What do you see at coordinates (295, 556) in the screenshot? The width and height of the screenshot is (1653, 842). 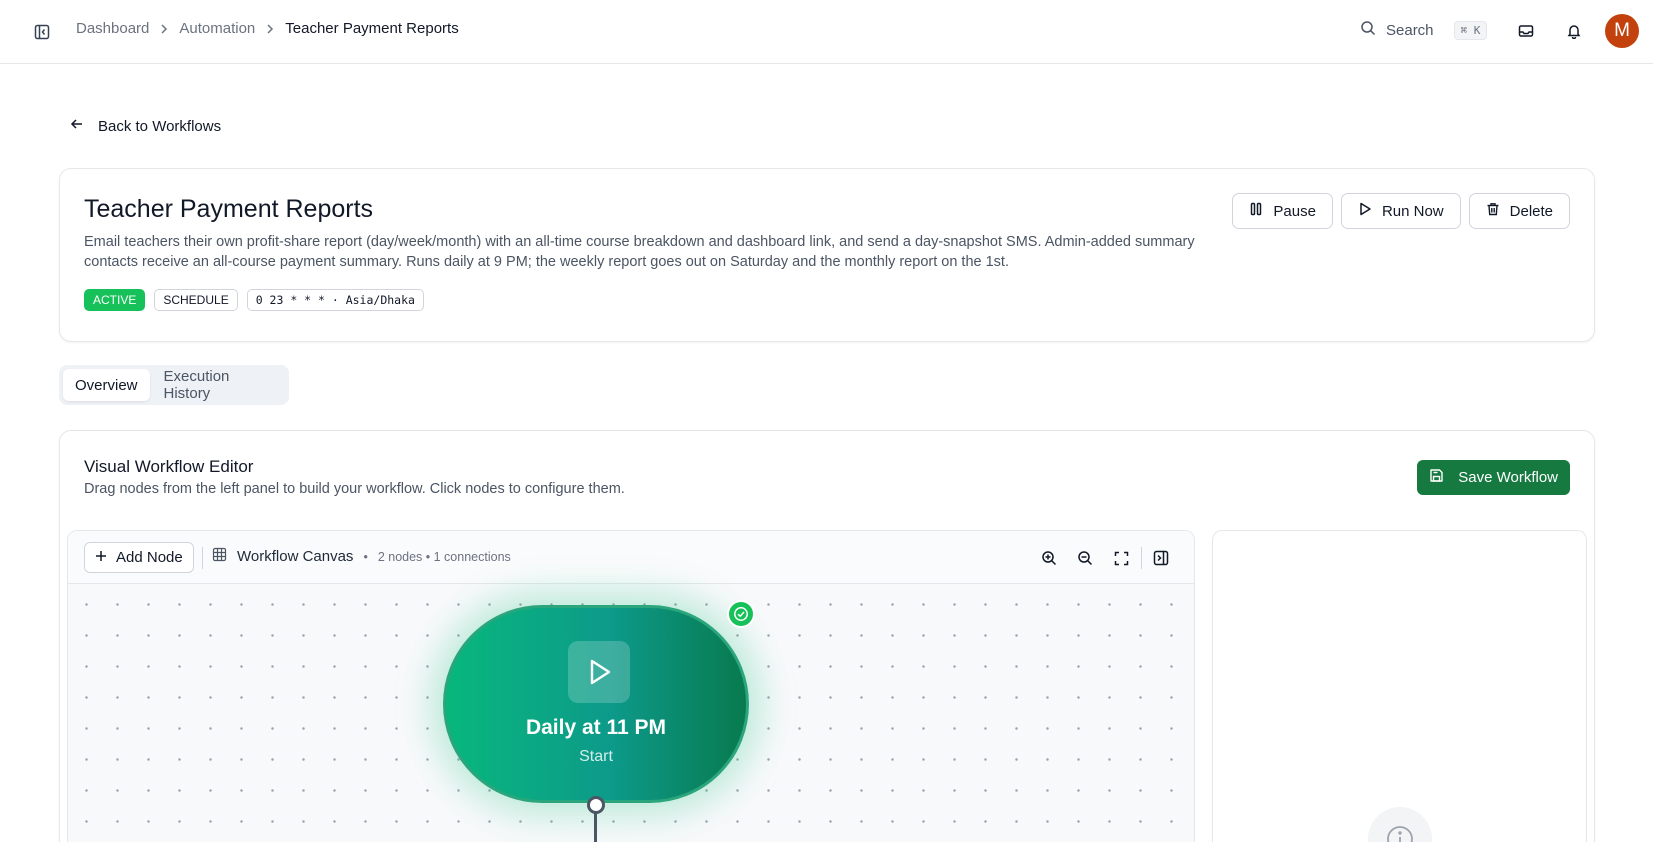 I see `canvas-title: Workflow Canvas` at bounding box center [295, 556].